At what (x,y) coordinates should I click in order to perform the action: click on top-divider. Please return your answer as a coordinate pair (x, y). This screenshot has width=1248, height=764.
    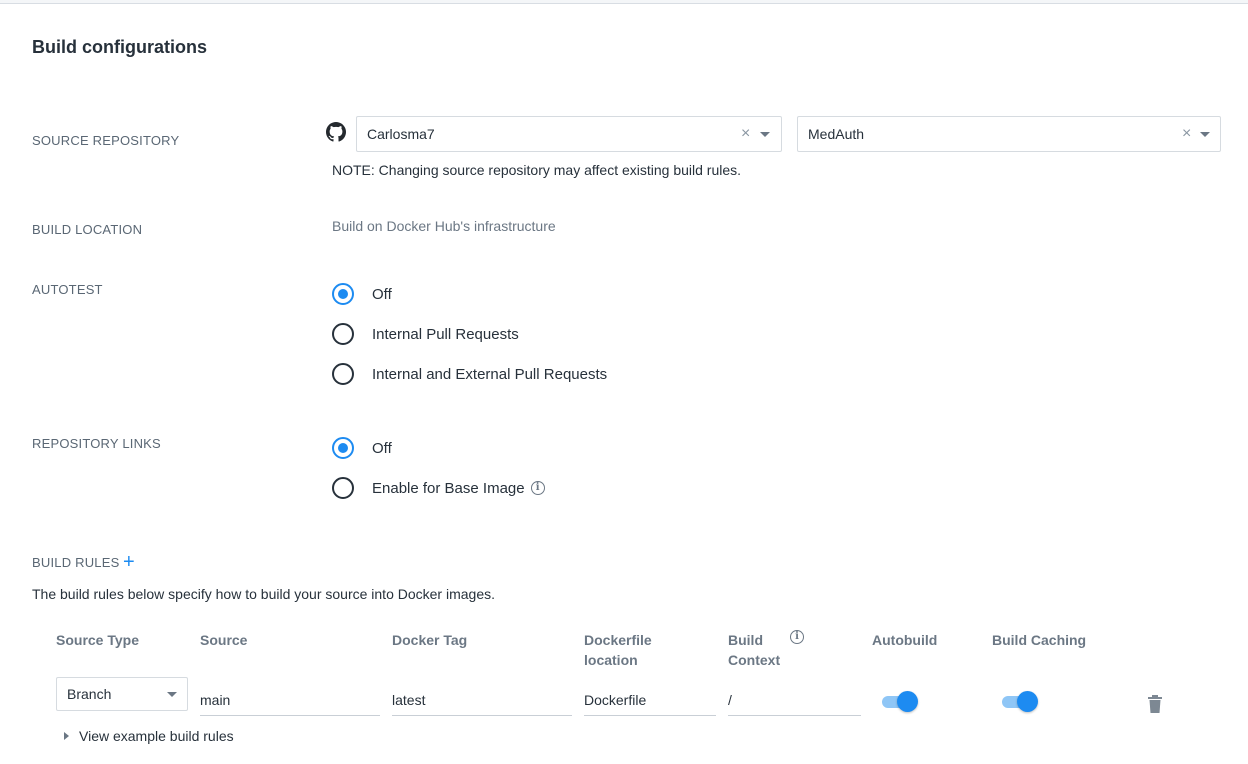
    Looking at the image, I should click on (624, 2).